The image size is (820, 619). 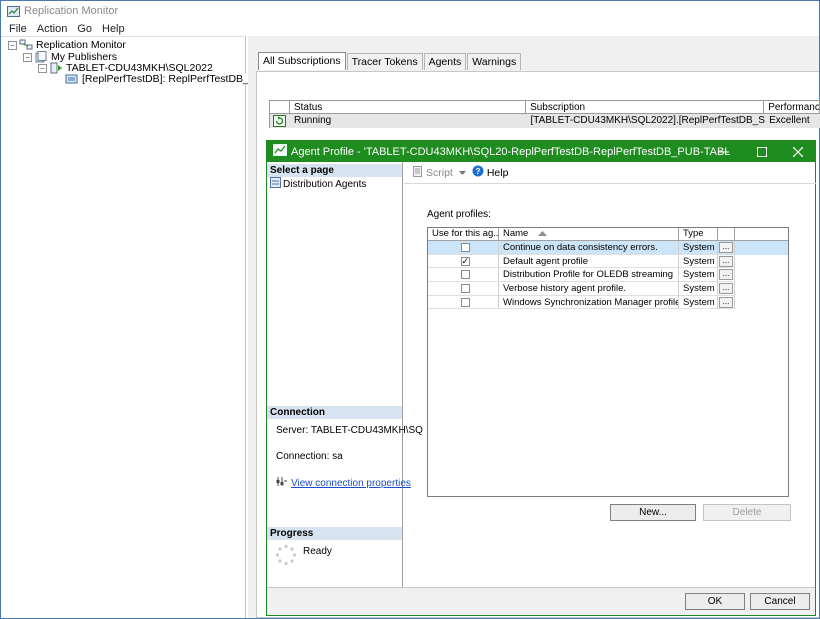 I want to click on tree-label-root: Replication Monitor, so click(x=81, y=45).